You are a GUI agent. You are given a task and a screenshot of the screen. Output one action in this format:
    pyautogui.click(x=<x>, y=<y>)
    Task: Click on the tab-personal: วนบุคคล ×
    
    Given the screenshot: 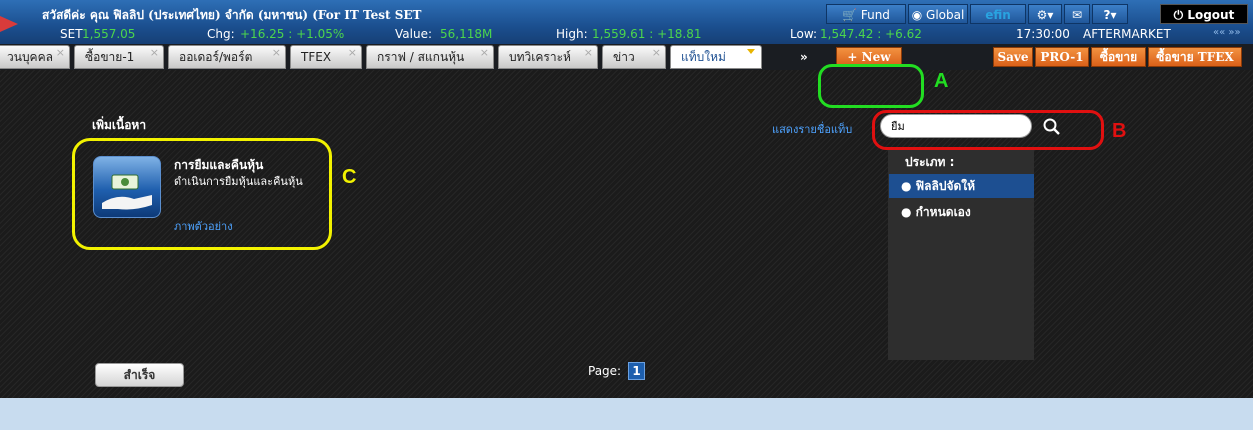 What is the action you would take?
    pyautogui.click(x=35, y=57)
    